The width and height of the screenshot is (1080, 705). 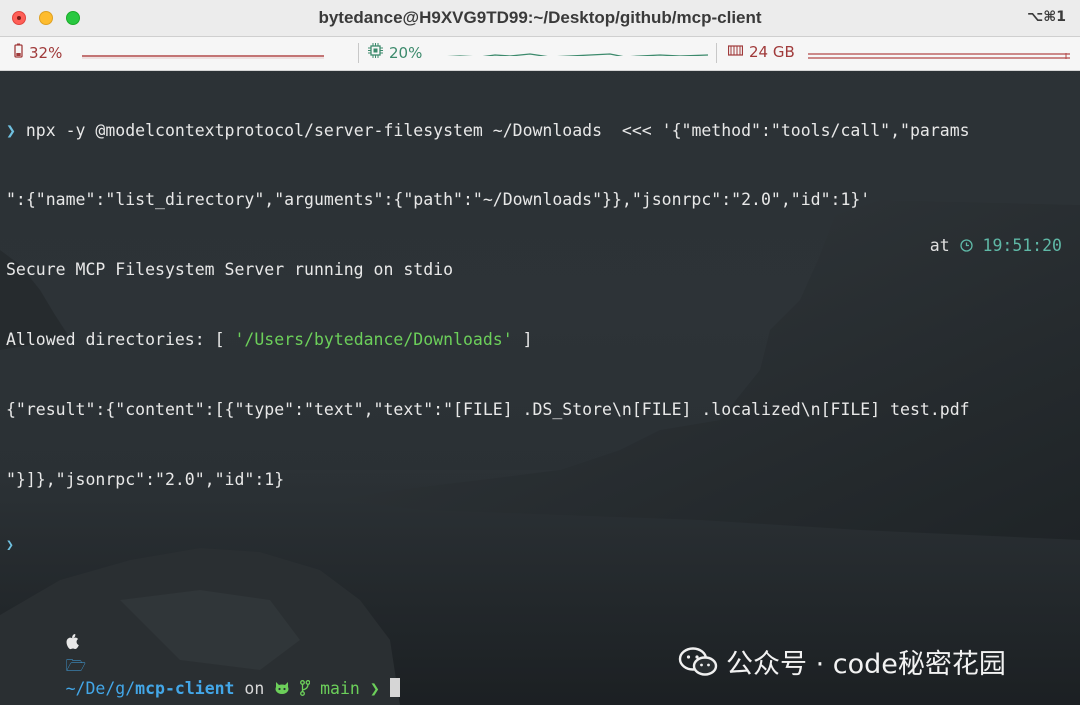 What do you see at coordinates (541, 653) in the screenshot?
I see `shell-prompt: 🗁 ~/De/g/mcp-client on main ❯` at bounding box center [541, 653].